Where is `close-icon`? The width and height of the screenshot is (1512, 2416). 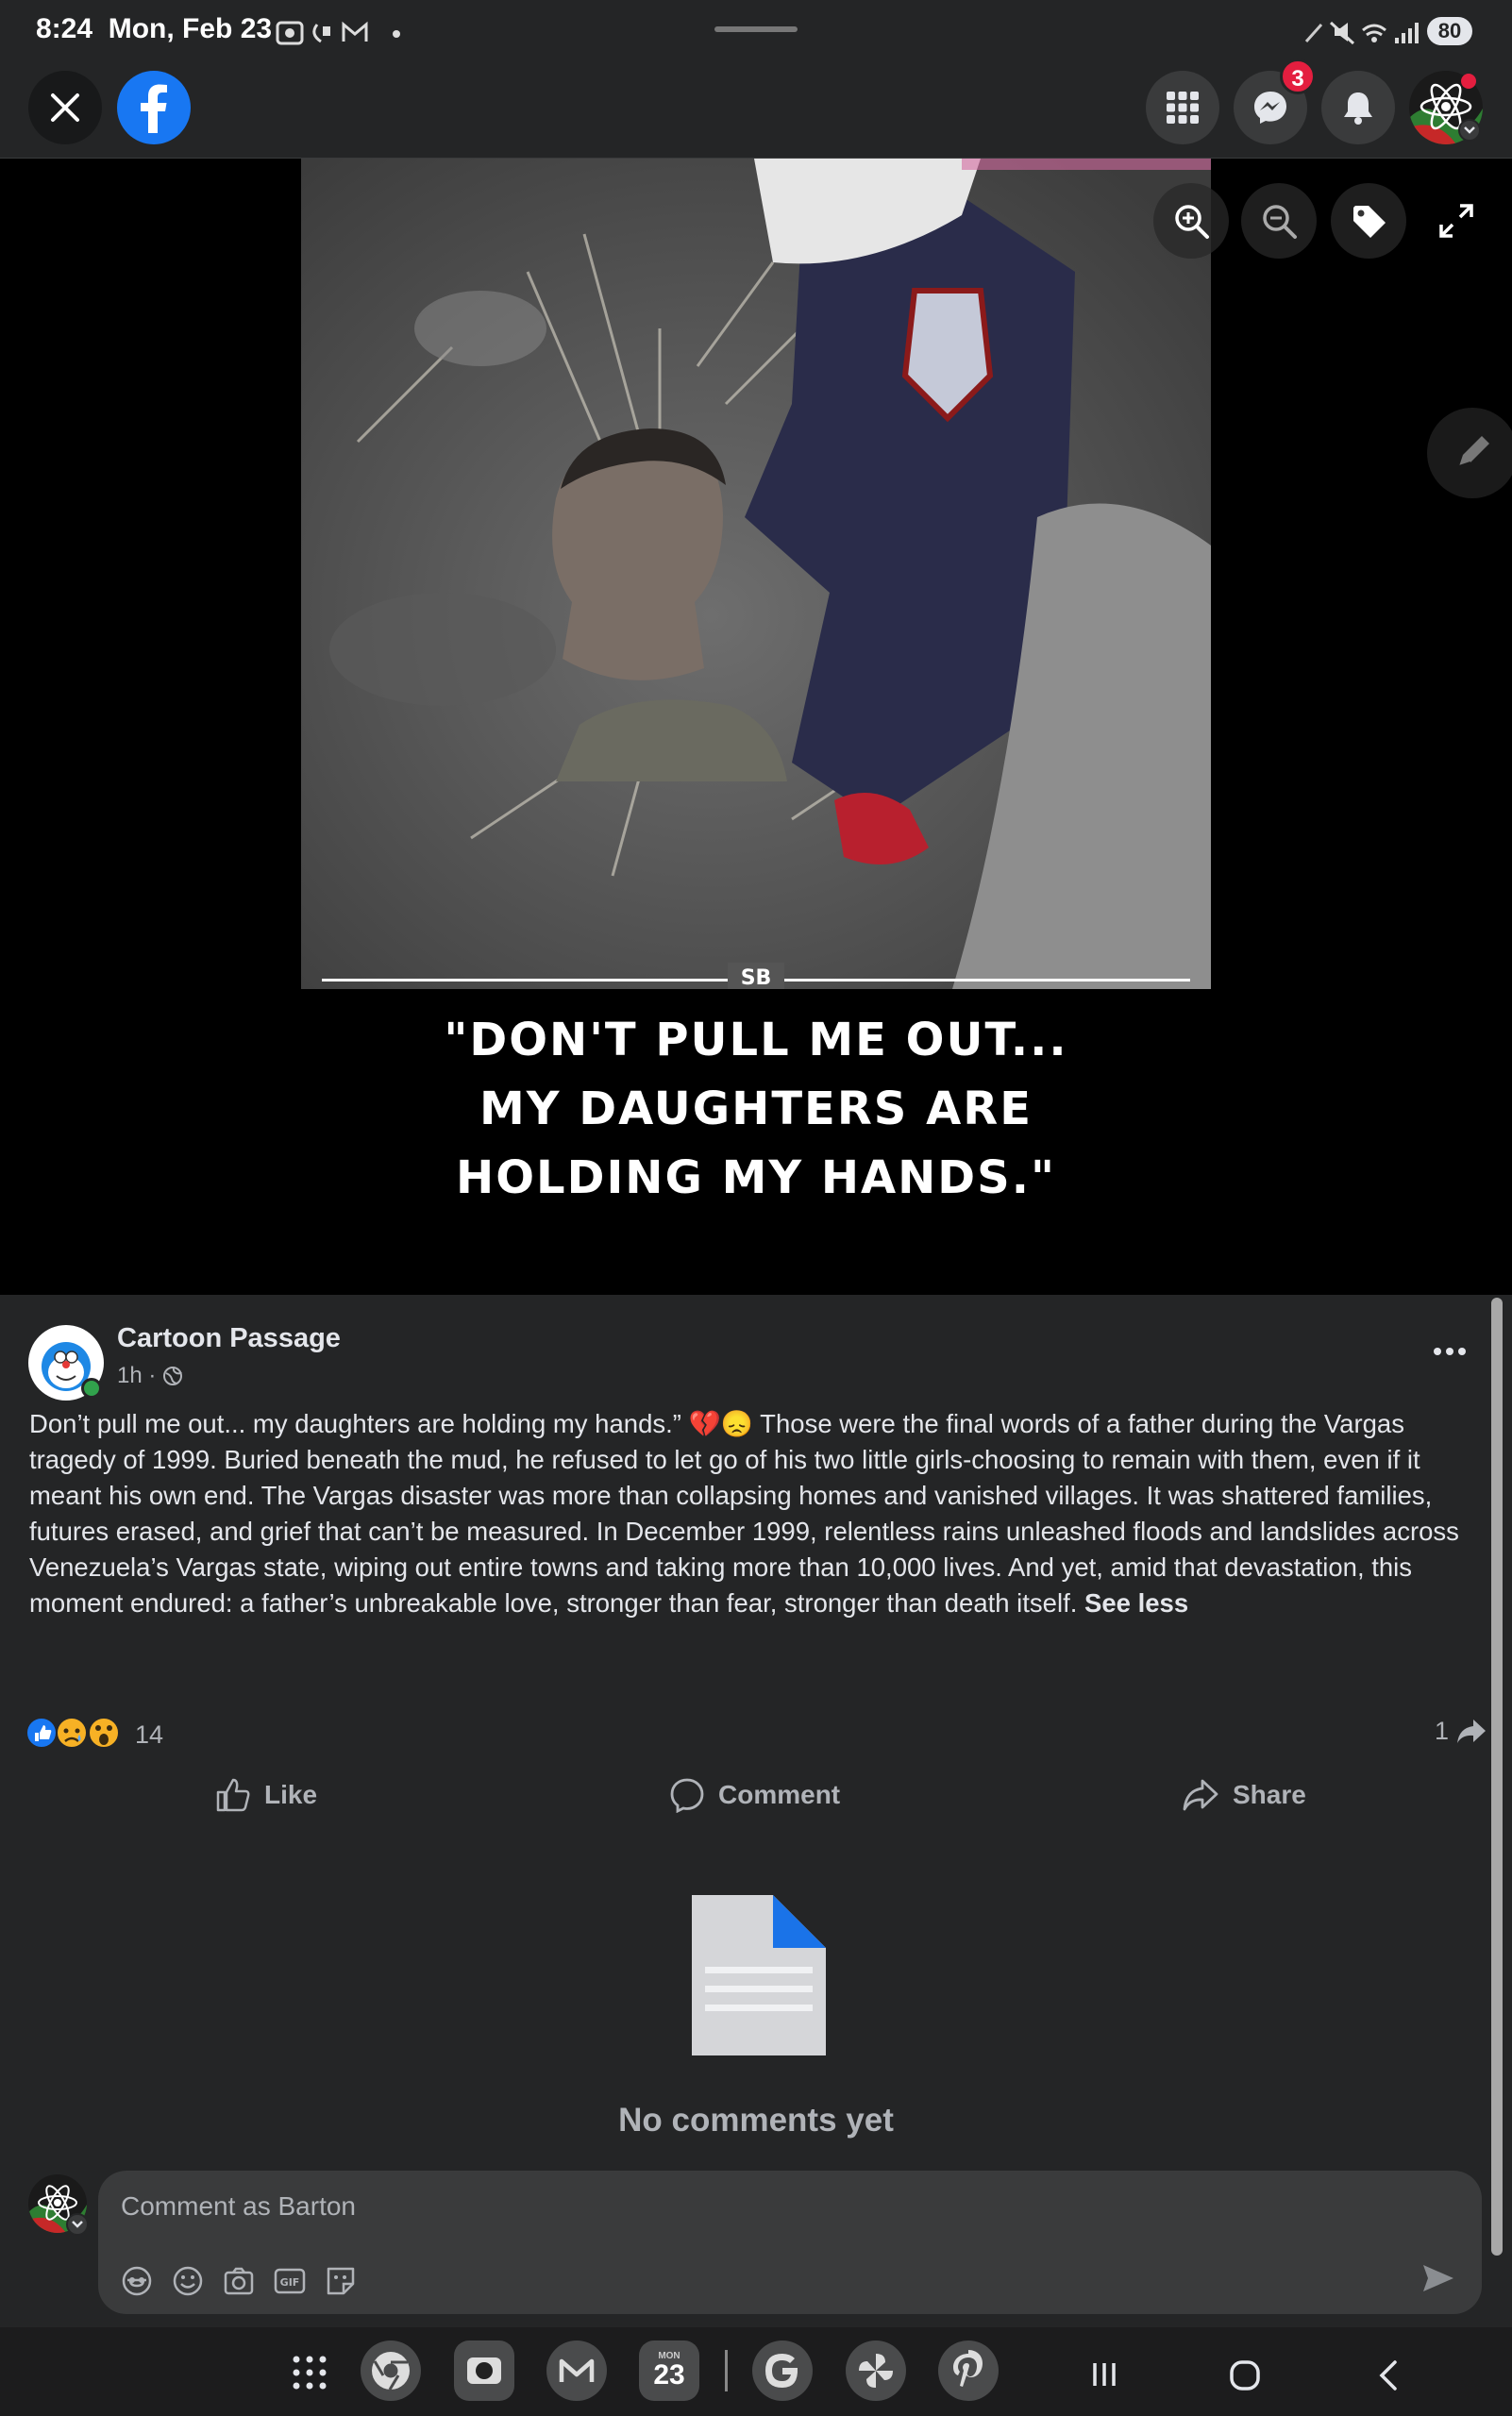
close-icon is located at coordinates (65, 107).